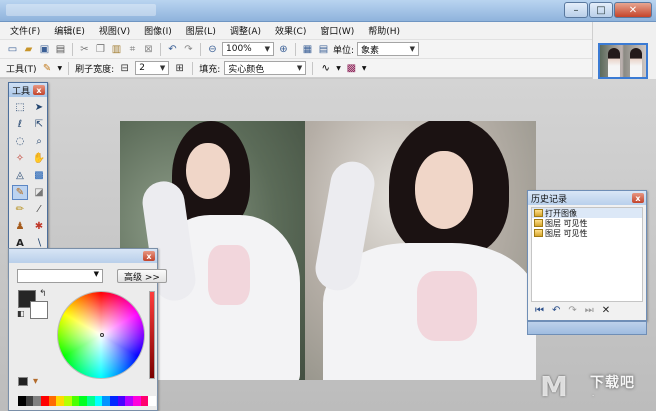  I want to click on brush-width-combo: 2 ▼, so click(152, 68).